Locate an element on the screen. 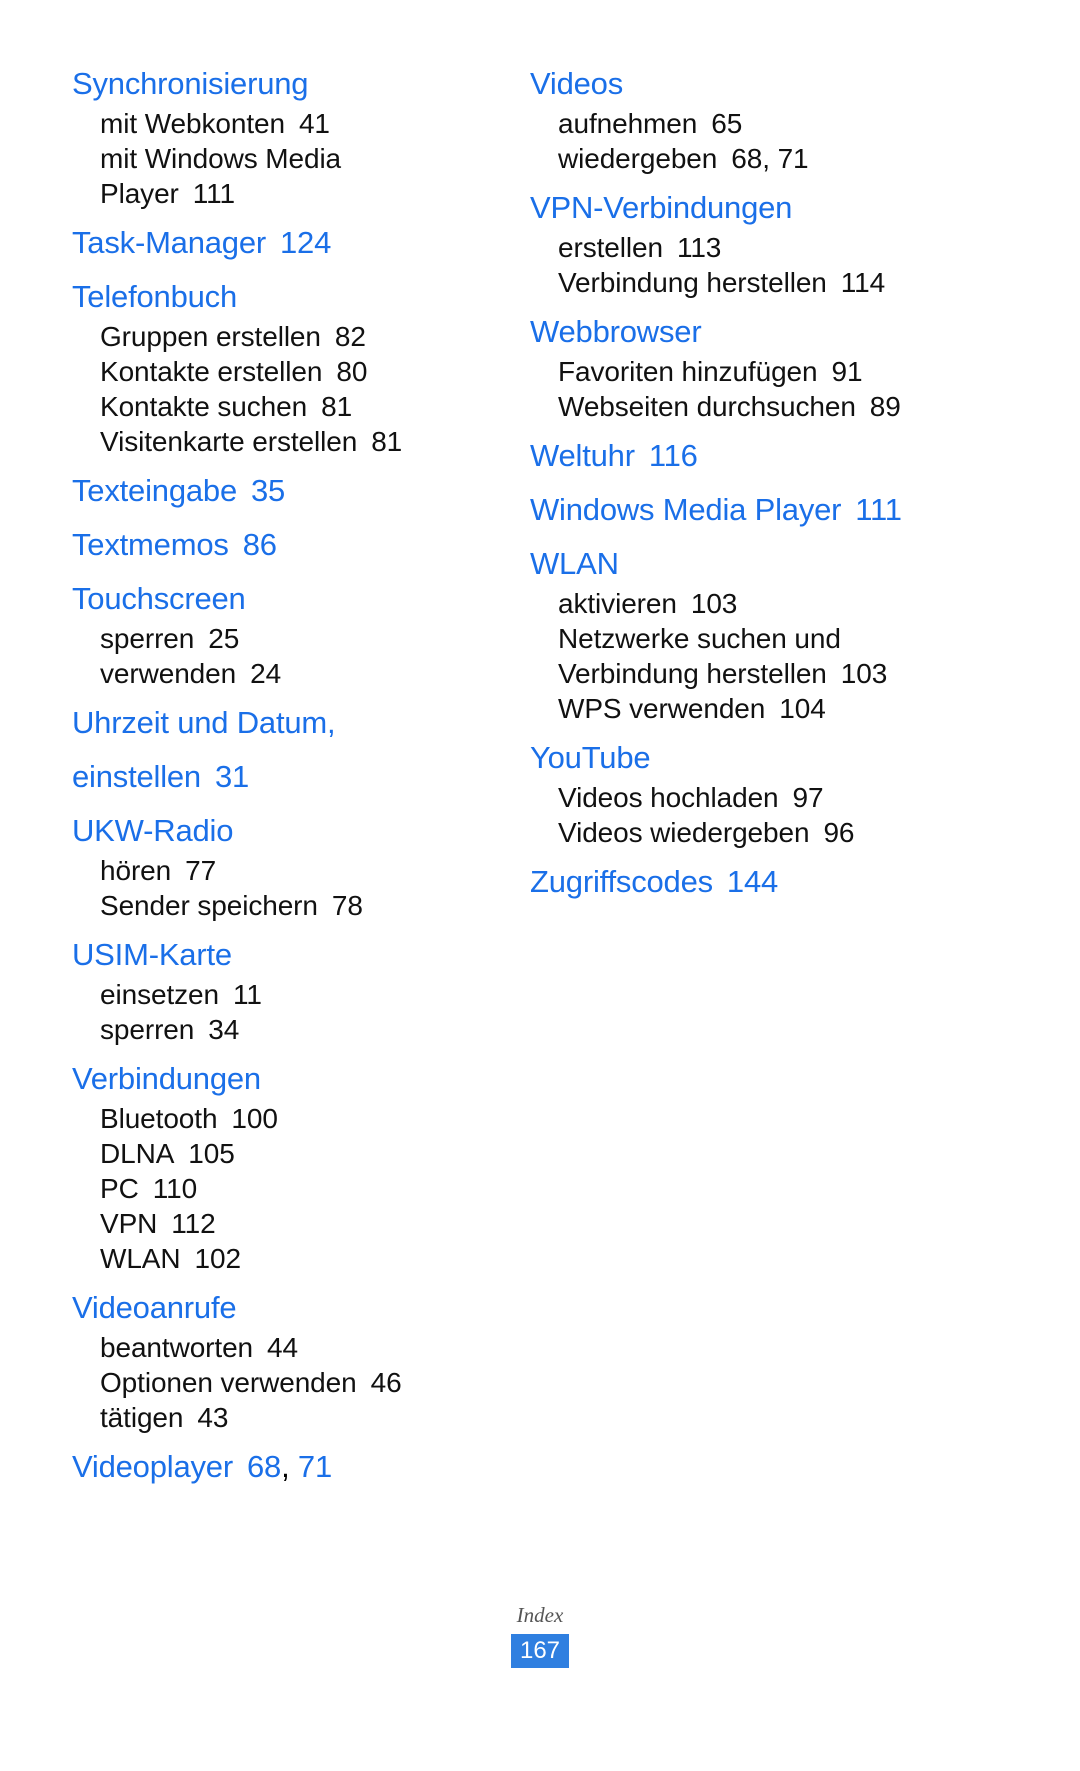  index-heading: Videos is located at coordinates (805, 84).